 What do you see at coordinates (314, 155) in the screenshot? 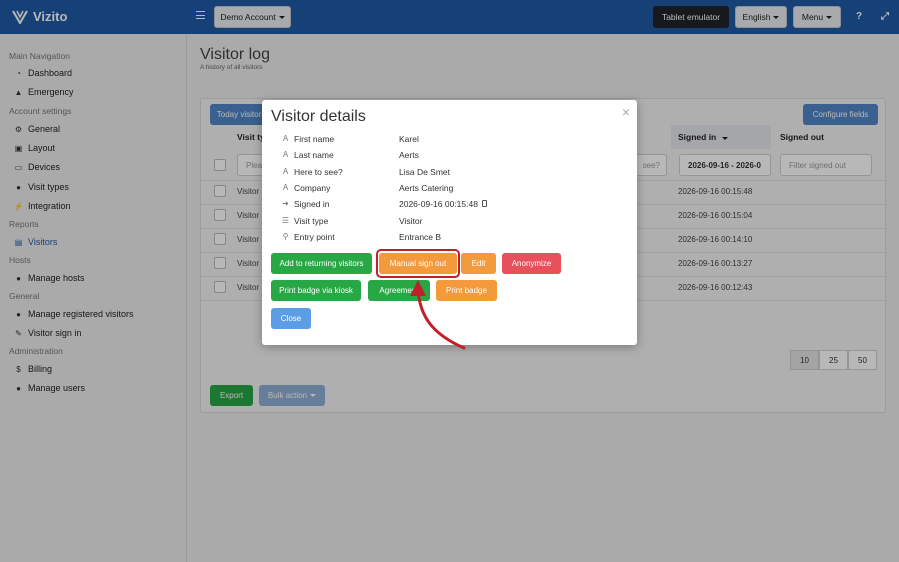
I see `field-label-last-name: Last name` at bounding box center [314, 155].